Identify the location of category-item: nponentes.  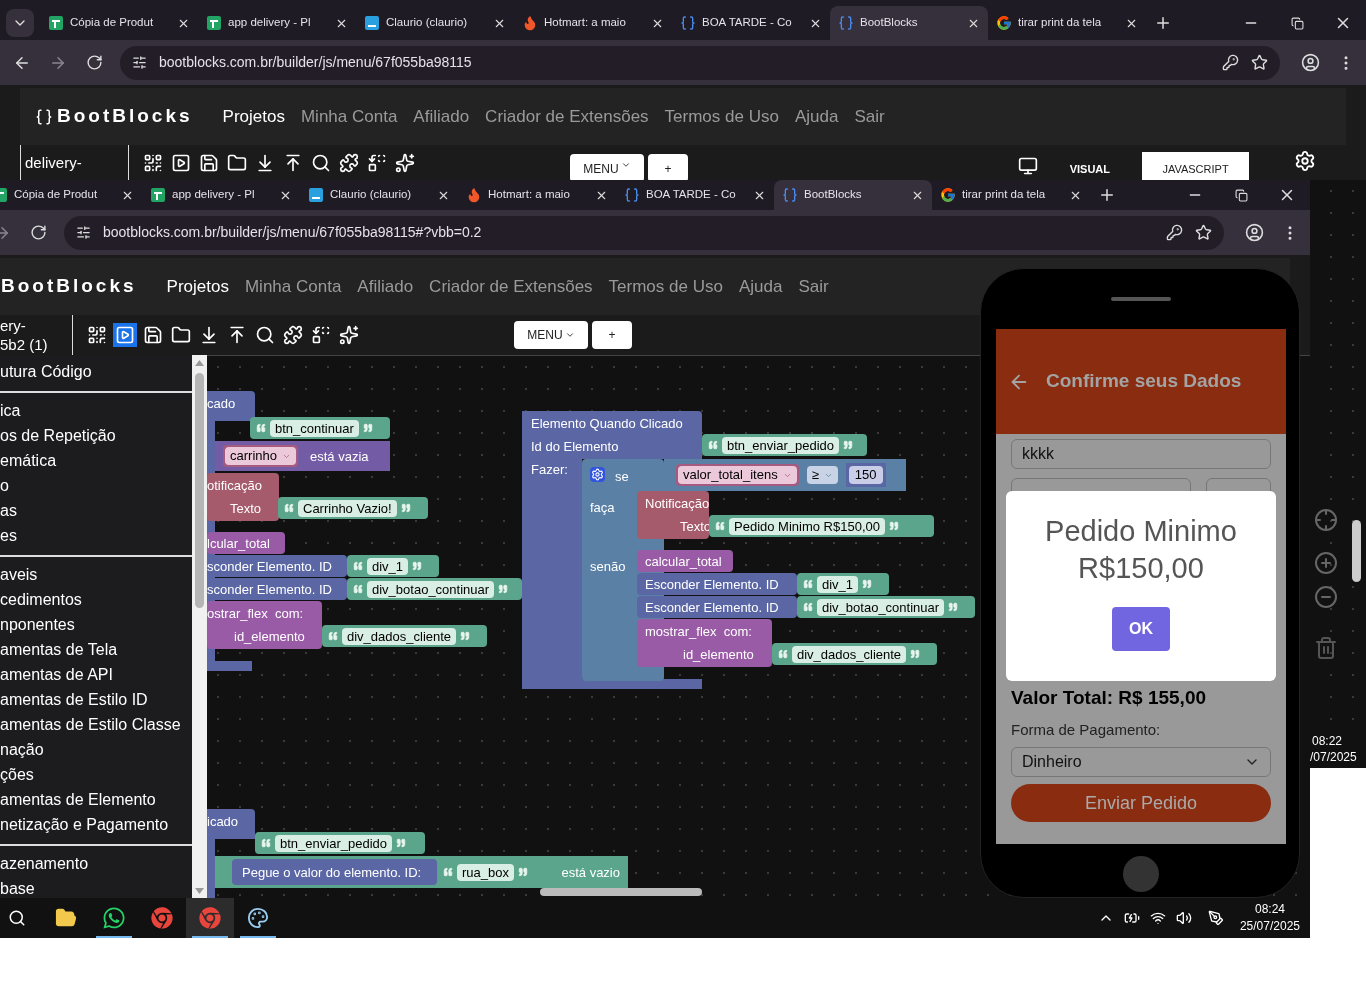
(96, 624).